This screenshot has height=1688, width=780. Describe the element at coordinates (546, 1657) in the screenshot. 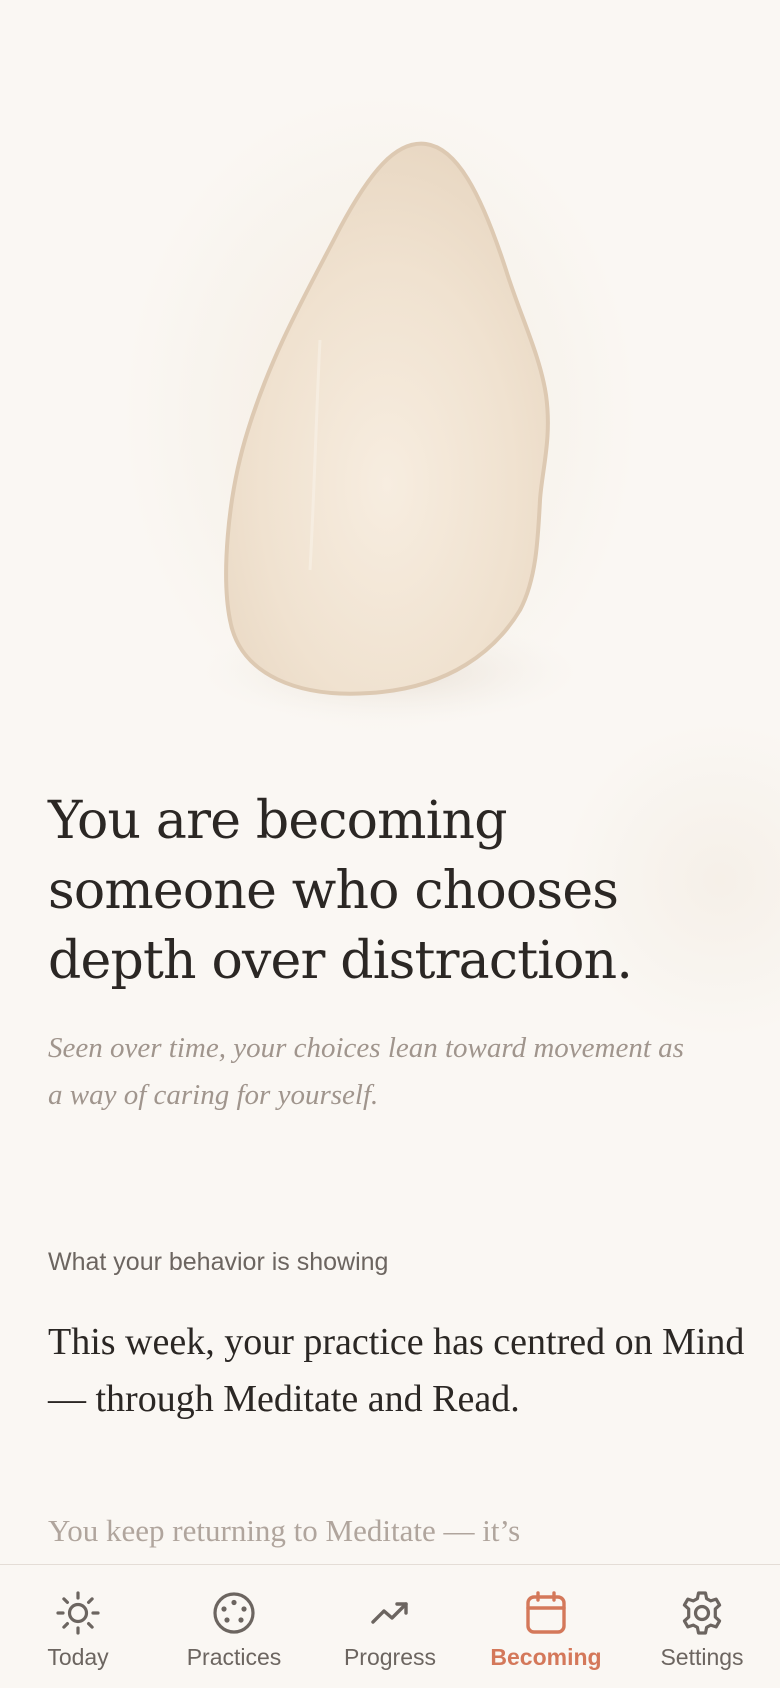

I see `tab-label: Becoming` at that location.